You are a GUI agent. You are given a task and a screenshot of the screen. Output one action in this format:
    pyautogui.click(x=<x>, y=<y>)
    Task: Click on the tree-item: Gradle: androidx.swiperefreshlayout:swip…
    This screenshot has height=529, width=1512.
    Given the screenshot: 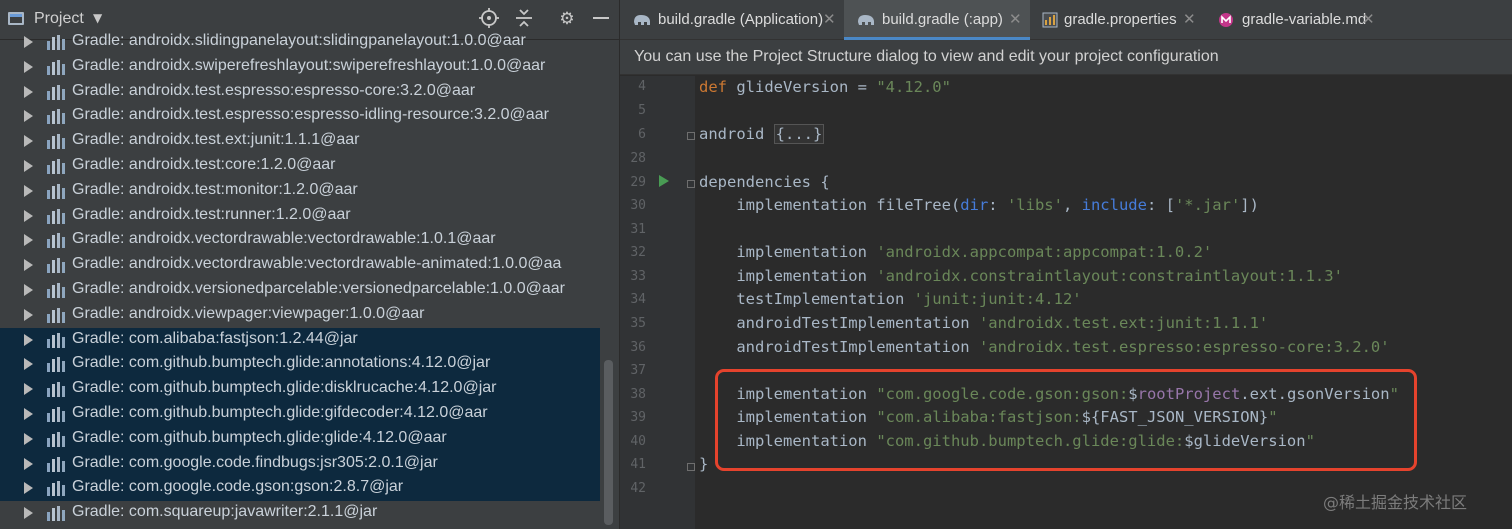 What is the action you would take?
    pyautogui.click(x=300, y=67)
    